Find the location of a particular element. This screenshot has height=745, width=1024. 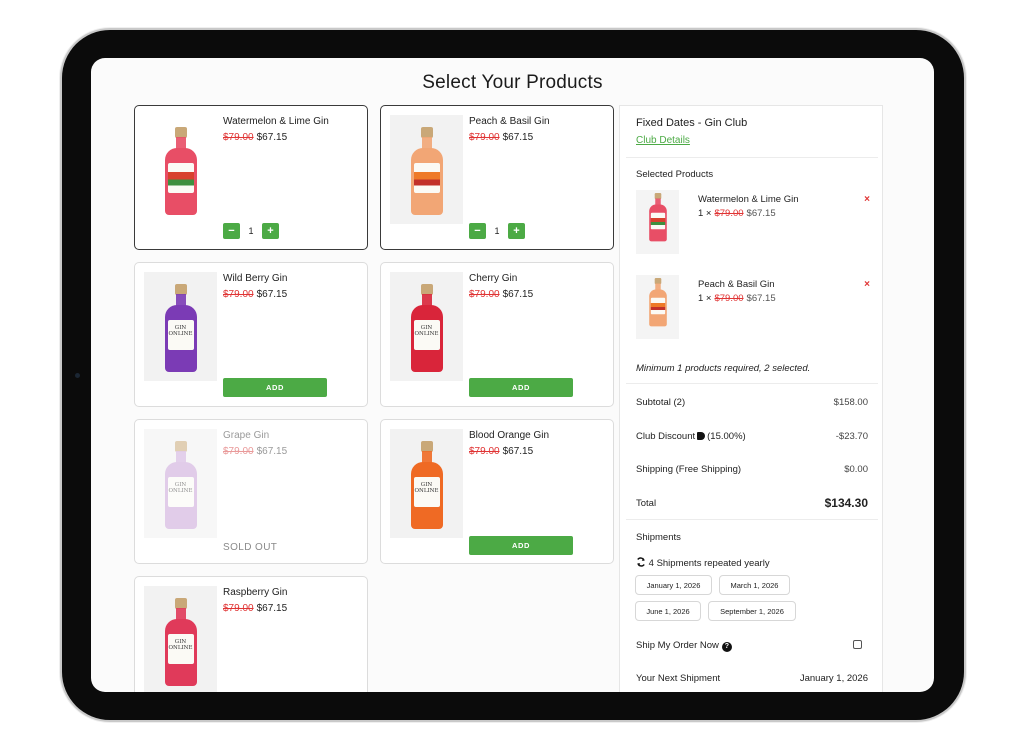

ship-now-checkbox is located at coordinates (857, 644).